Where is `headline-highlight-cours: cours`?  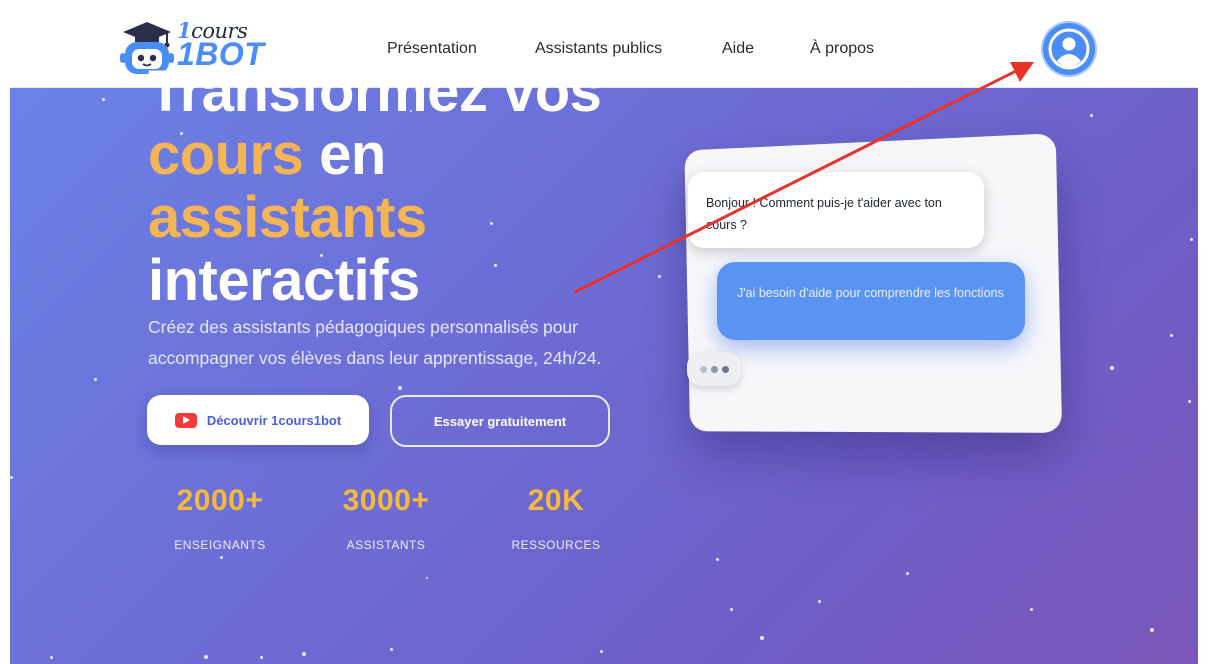
headline-highlight-cours: cours is located at coordinates (226, 154).